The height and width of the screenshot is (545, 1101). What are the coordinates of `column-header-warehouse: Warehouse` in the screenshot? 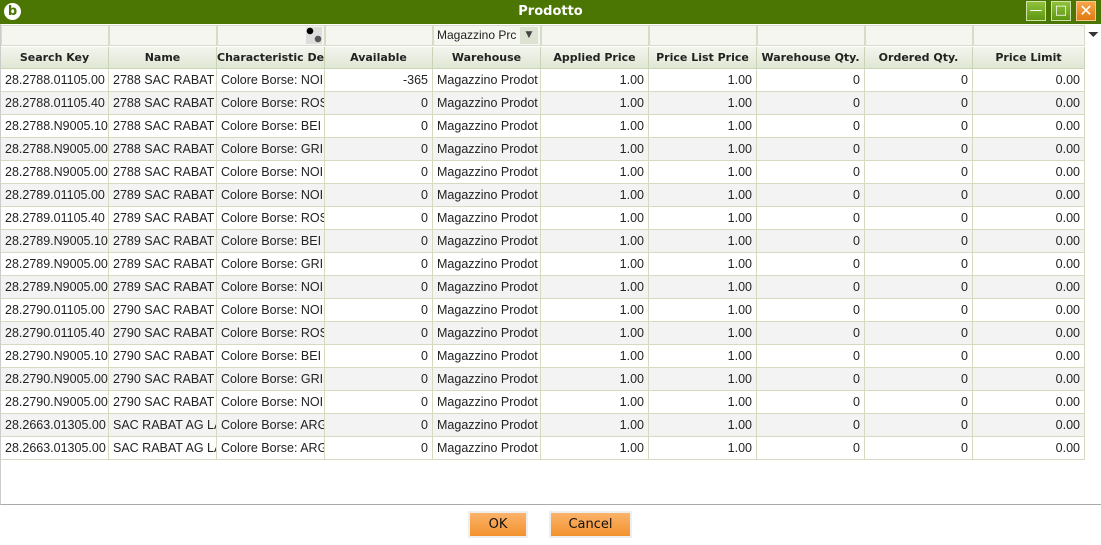 It's located at (487, 58).